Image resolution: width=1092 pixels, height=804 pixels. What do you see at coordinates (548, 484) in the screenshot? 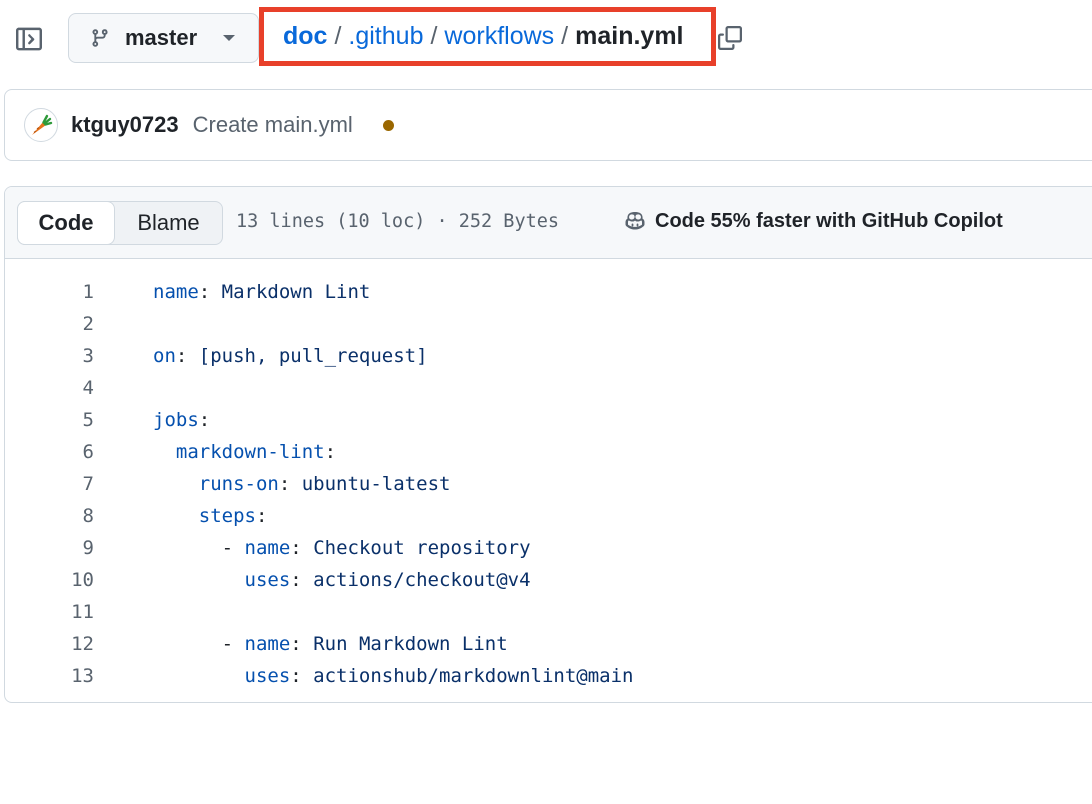
I see `code-line: 7 runs-on: ubuntu-latest` at bounding box center [548, 484].